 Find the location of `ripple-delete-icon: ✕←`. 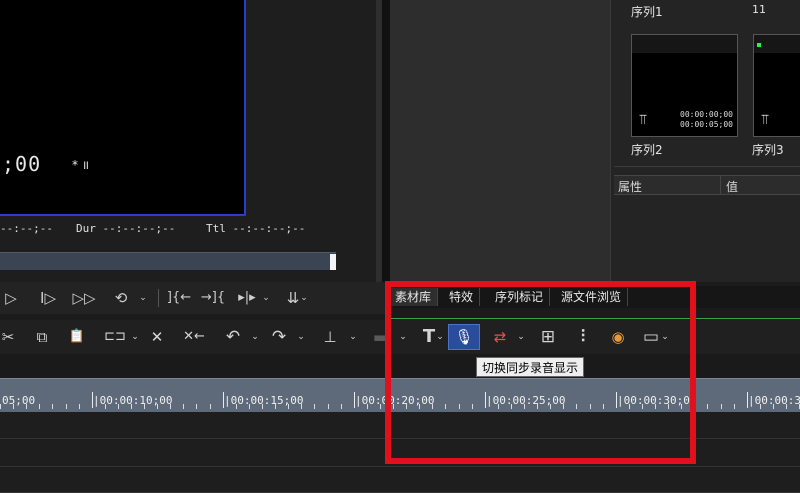

ripple-delete-icon: ✕← is located at coordinates (194, 337).